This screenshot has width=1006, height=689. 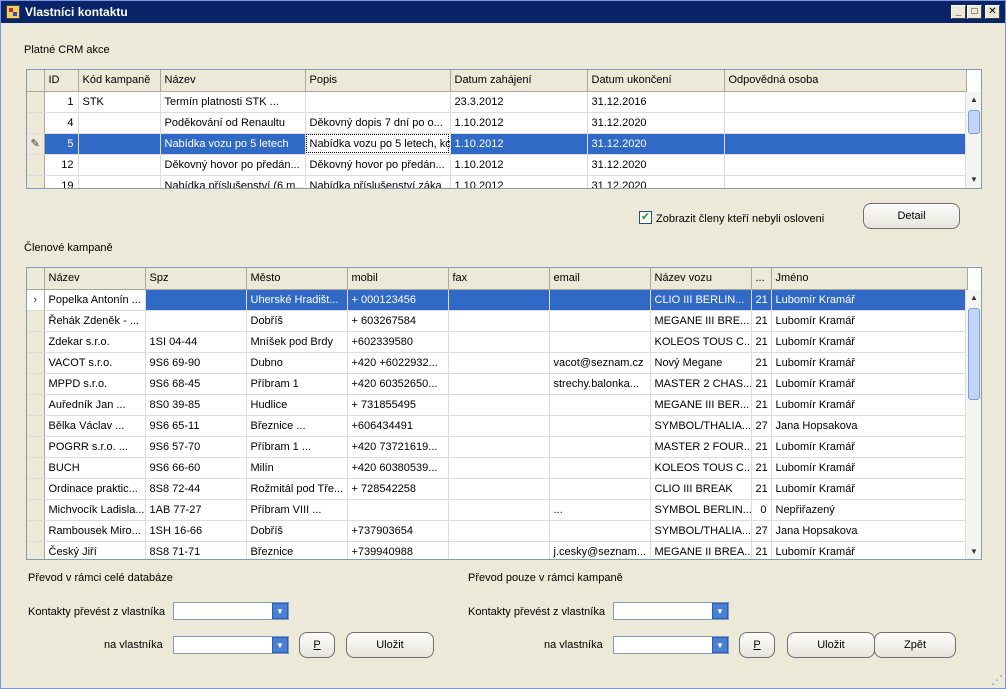 What do you see at coordinates (701, 279) in the screenshot?
I see `member-column-header: Název vozu` at bounding box center [701, 279].